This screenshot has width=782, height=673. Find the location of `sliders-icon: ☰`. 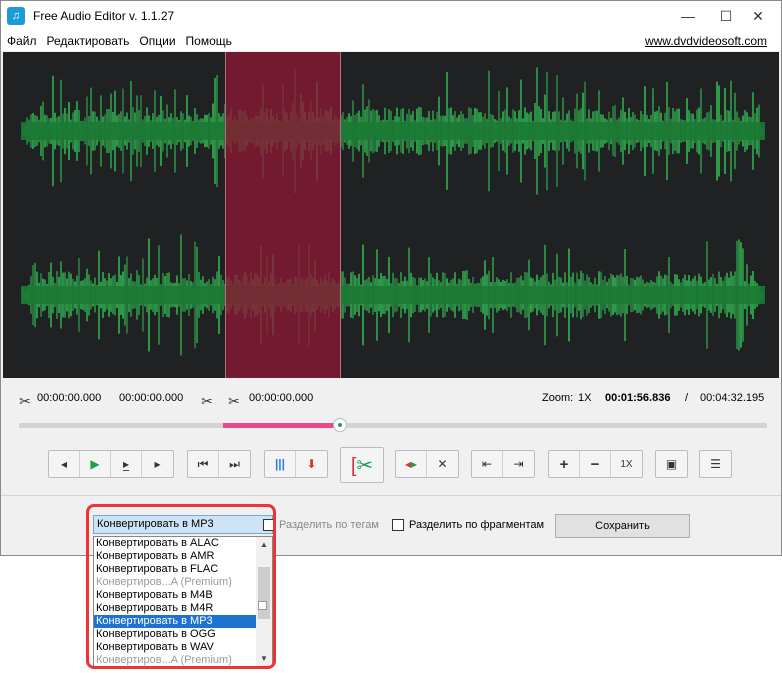

sliders-icon: ☰ is located at coordinates (715, 464).